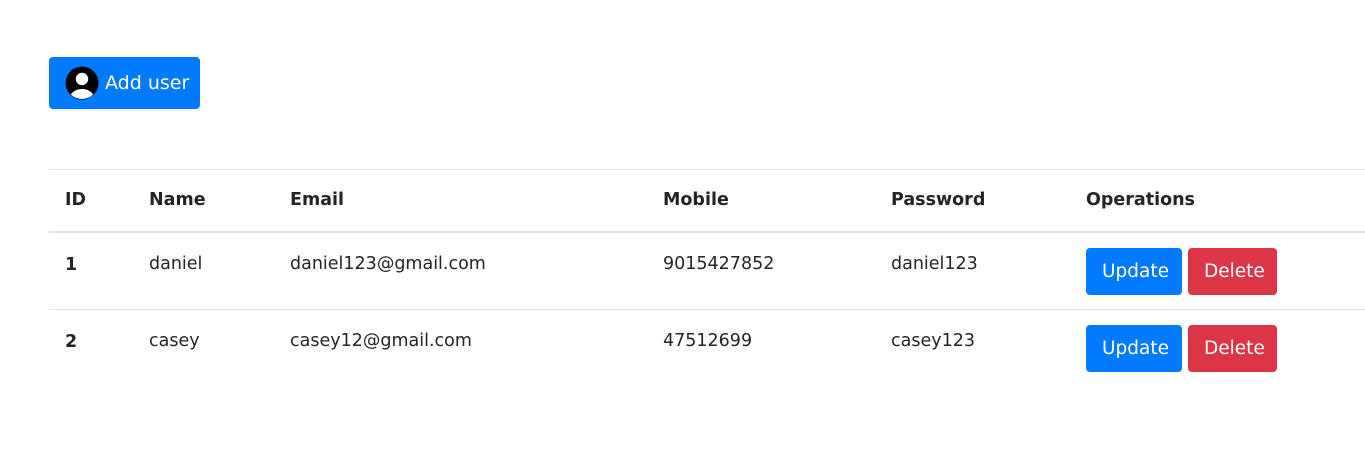 The height and width of the screenshot is (471, 1365). What do you see at coordinates (317, 200) in the screenshot?
I see `column-header-email: Email` at bounding box center [317, 200].